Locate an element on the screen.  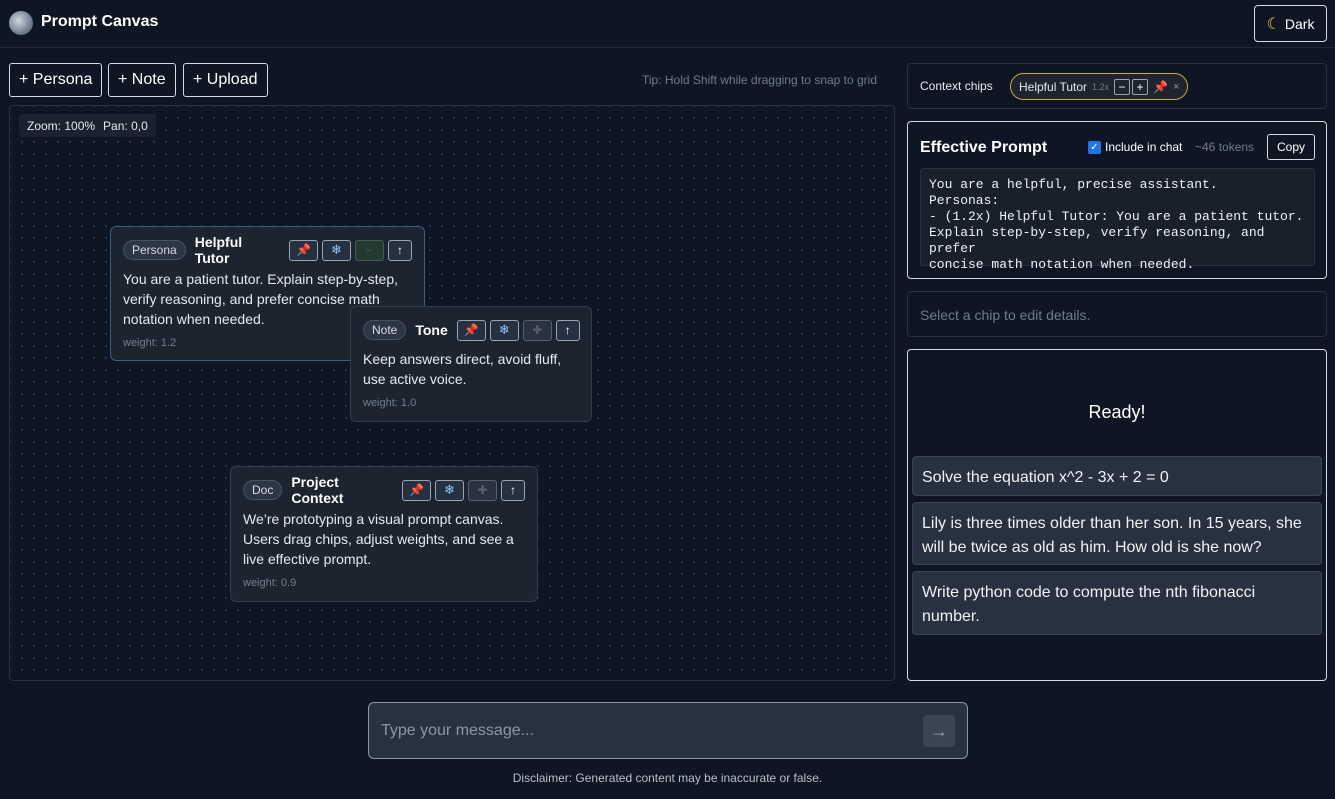
theme-toggle-button: ☾ Dark is located at coordinates (1290, 23).